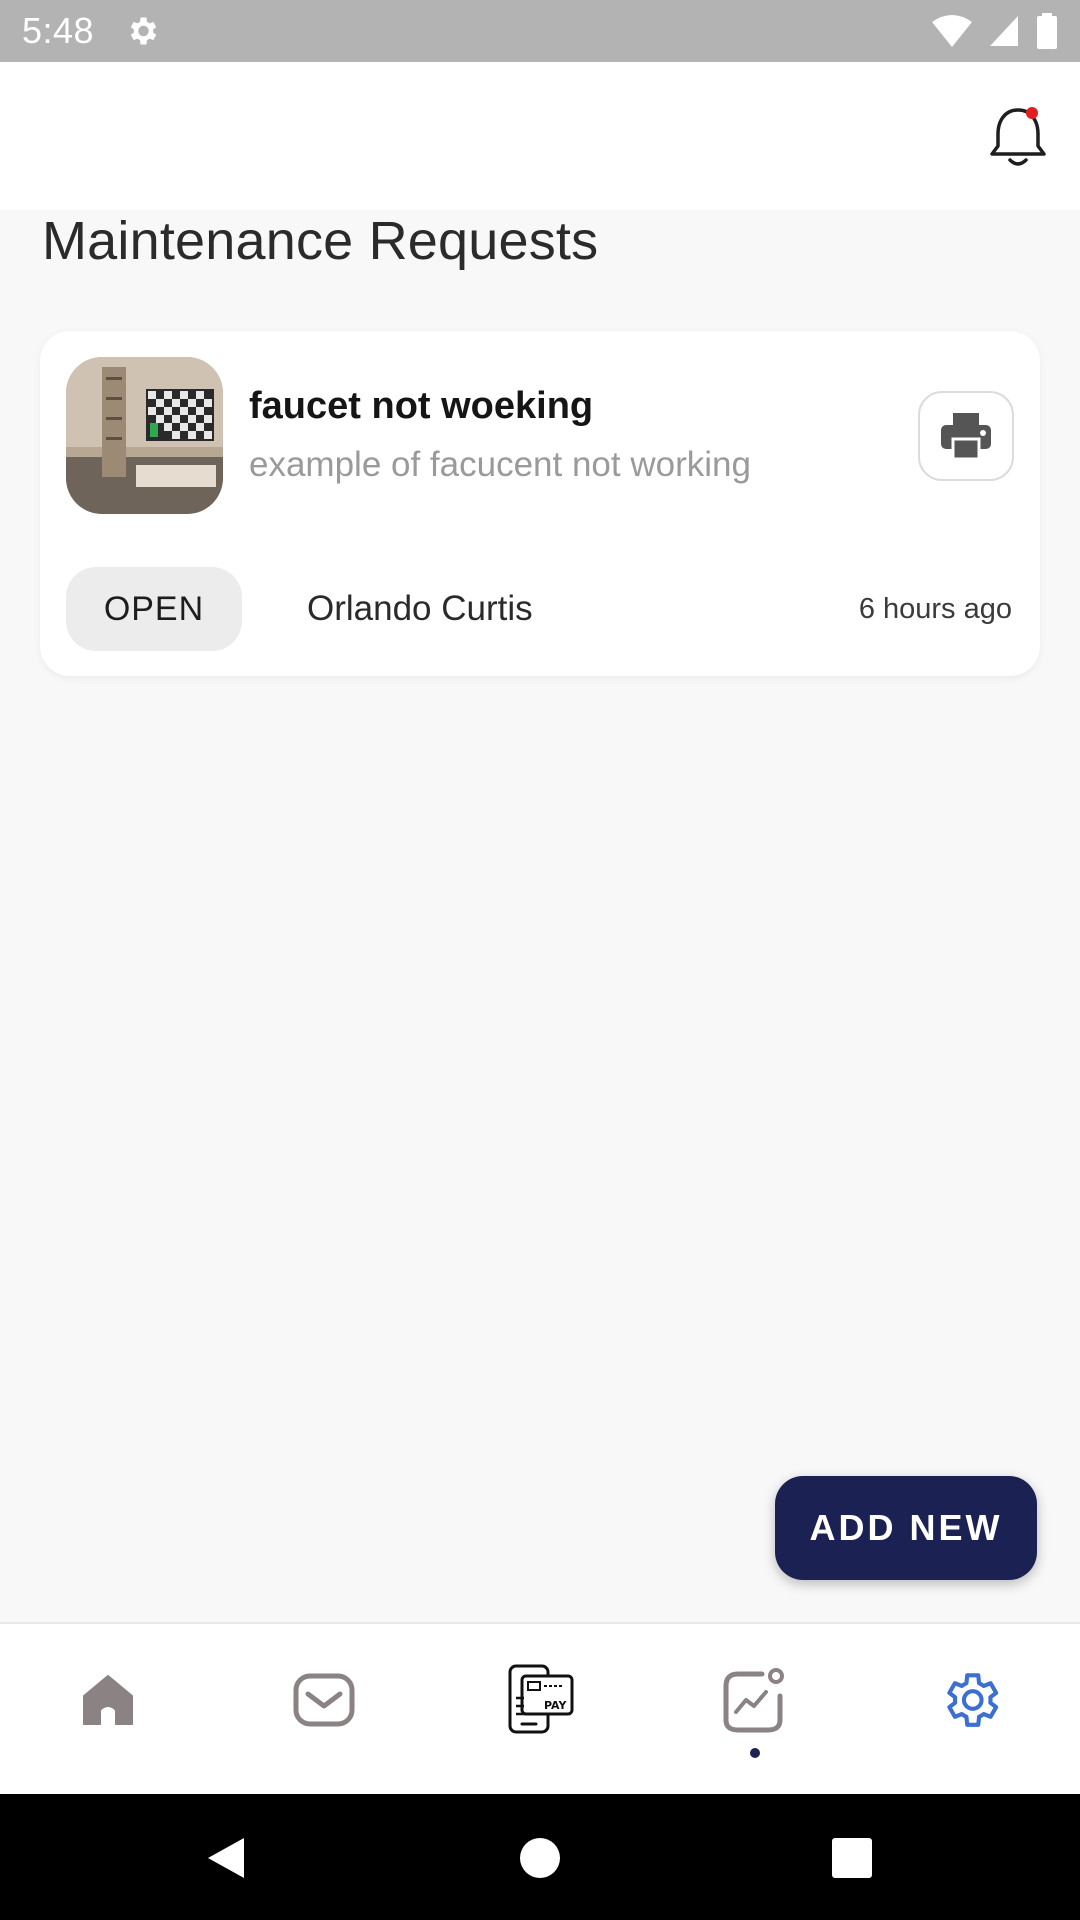 The width and height of the screenshot is (1080, 1920). I want to click on nav-home, so click(108, 1700).